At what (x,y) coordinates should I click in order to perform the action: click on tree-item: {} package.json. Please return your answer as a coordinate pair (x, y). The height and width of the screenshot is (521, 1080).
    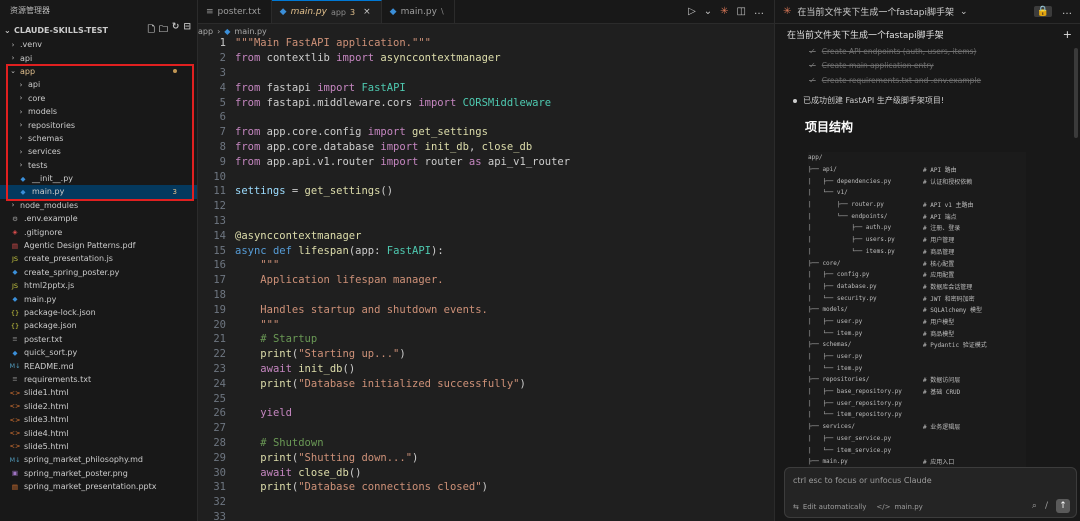
    Looking at the image, I should click on (98, 325).